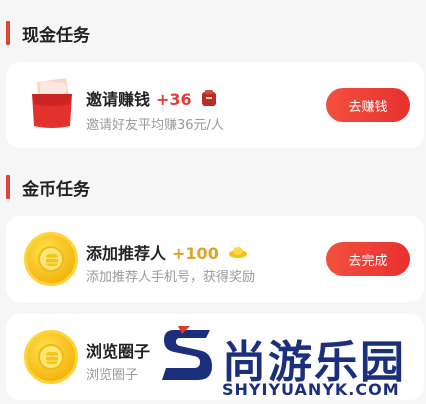 This screenshot has width=426, height=404. I want to click on task-name-recommender: 添加推荐人 +100, so click(167, 252).